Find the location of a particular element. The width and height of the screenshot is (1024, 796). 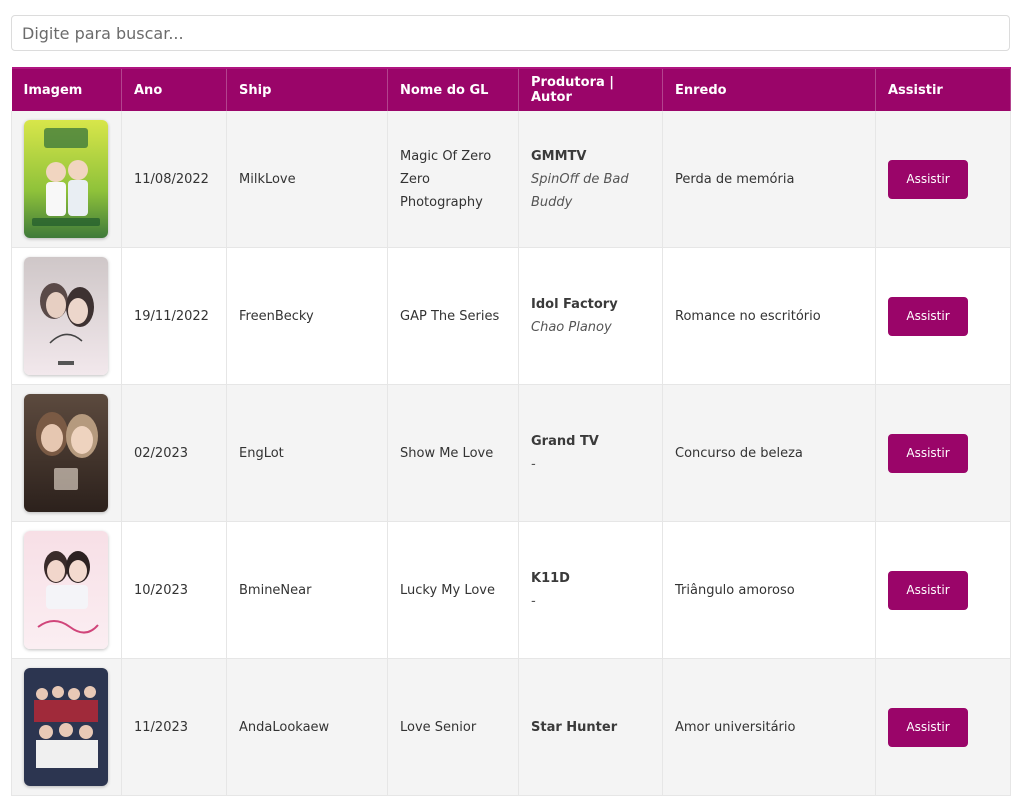

enredo-cell: Perda de memória is located at coordinates (769, 179).